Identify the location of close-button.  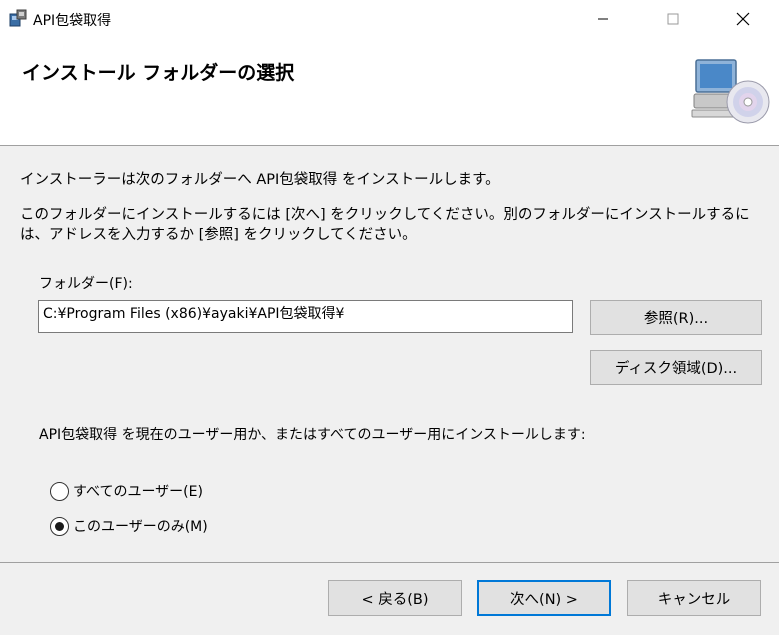
(743, 19).